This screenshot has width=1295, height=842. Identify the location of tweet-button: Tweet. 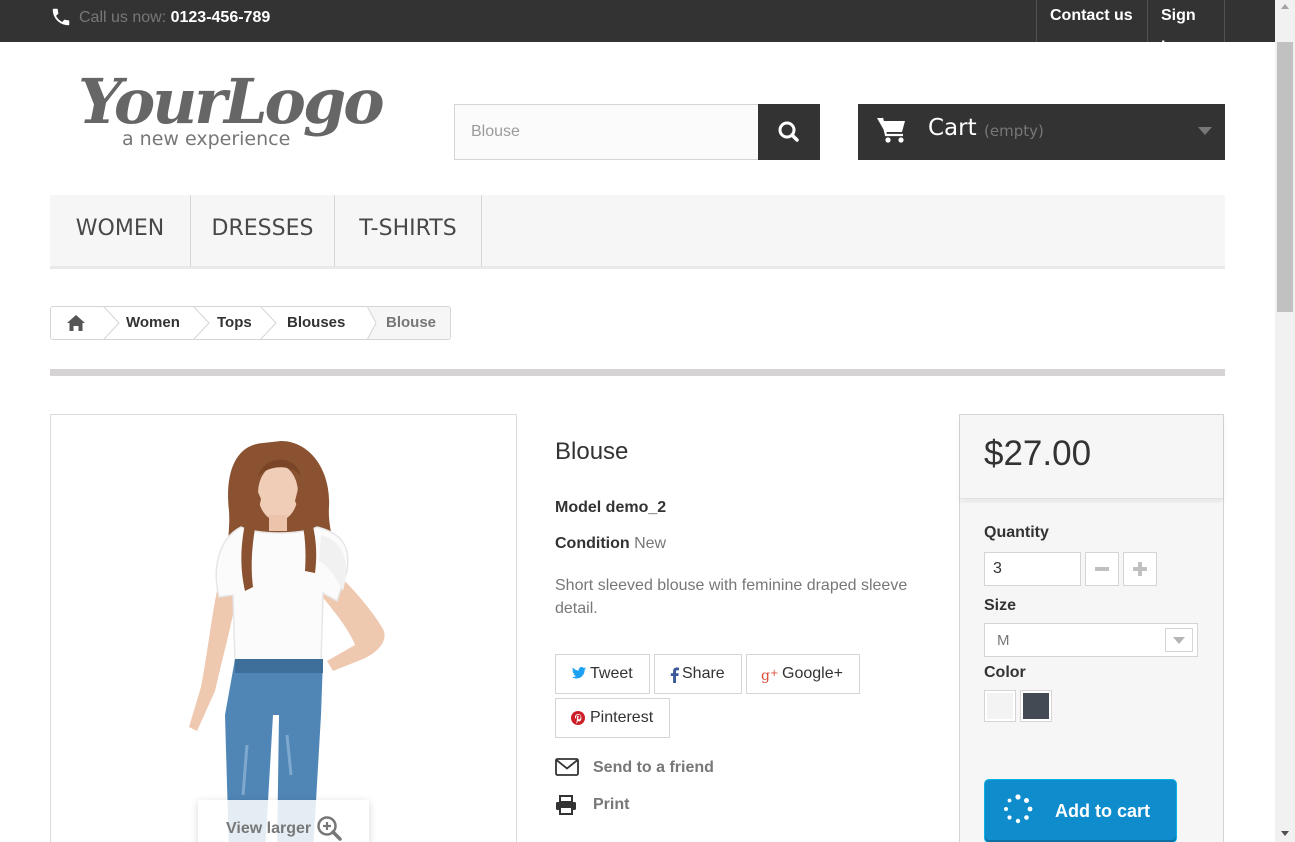
(602, 674).